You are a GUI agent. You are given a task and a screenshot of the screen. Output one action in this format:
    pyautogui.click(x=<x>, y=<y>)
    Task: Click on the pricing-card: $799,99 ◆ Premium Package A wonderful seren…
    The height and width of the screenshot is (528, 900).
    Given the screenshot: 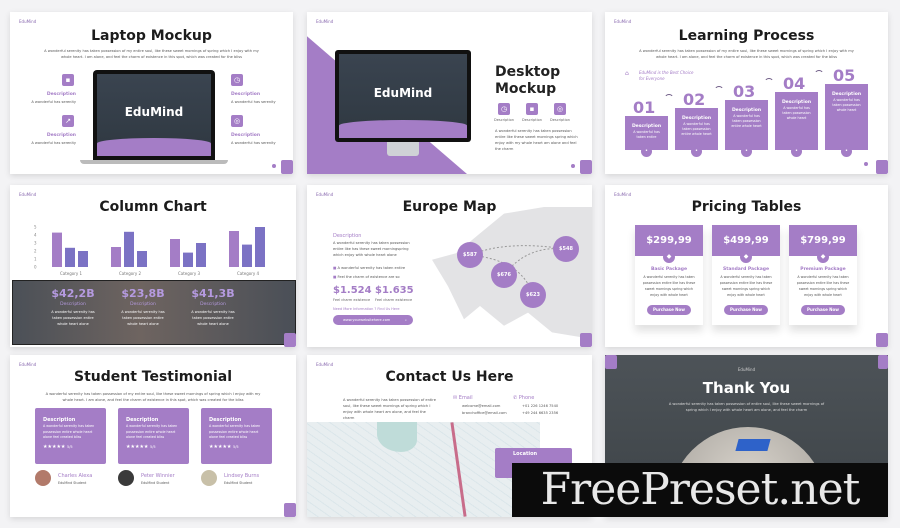 What is the action you would take?
    pyautogui.click(x=823, y=275)
    